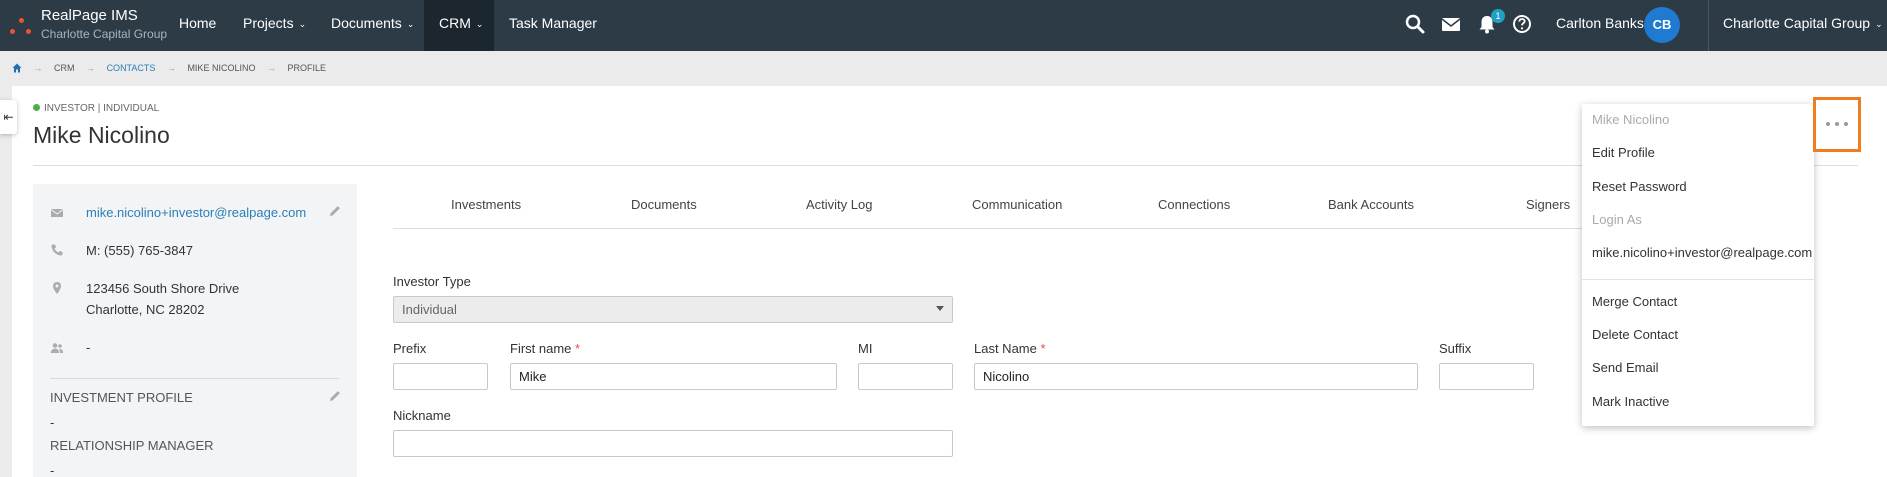 The height and width of the screenshot is (477, 1887). What do you see at coordinates (1371, 204) in the screenshot?
I see `tab-bank-accounts: Bank Accounts` at bounding box center [1371, 204].